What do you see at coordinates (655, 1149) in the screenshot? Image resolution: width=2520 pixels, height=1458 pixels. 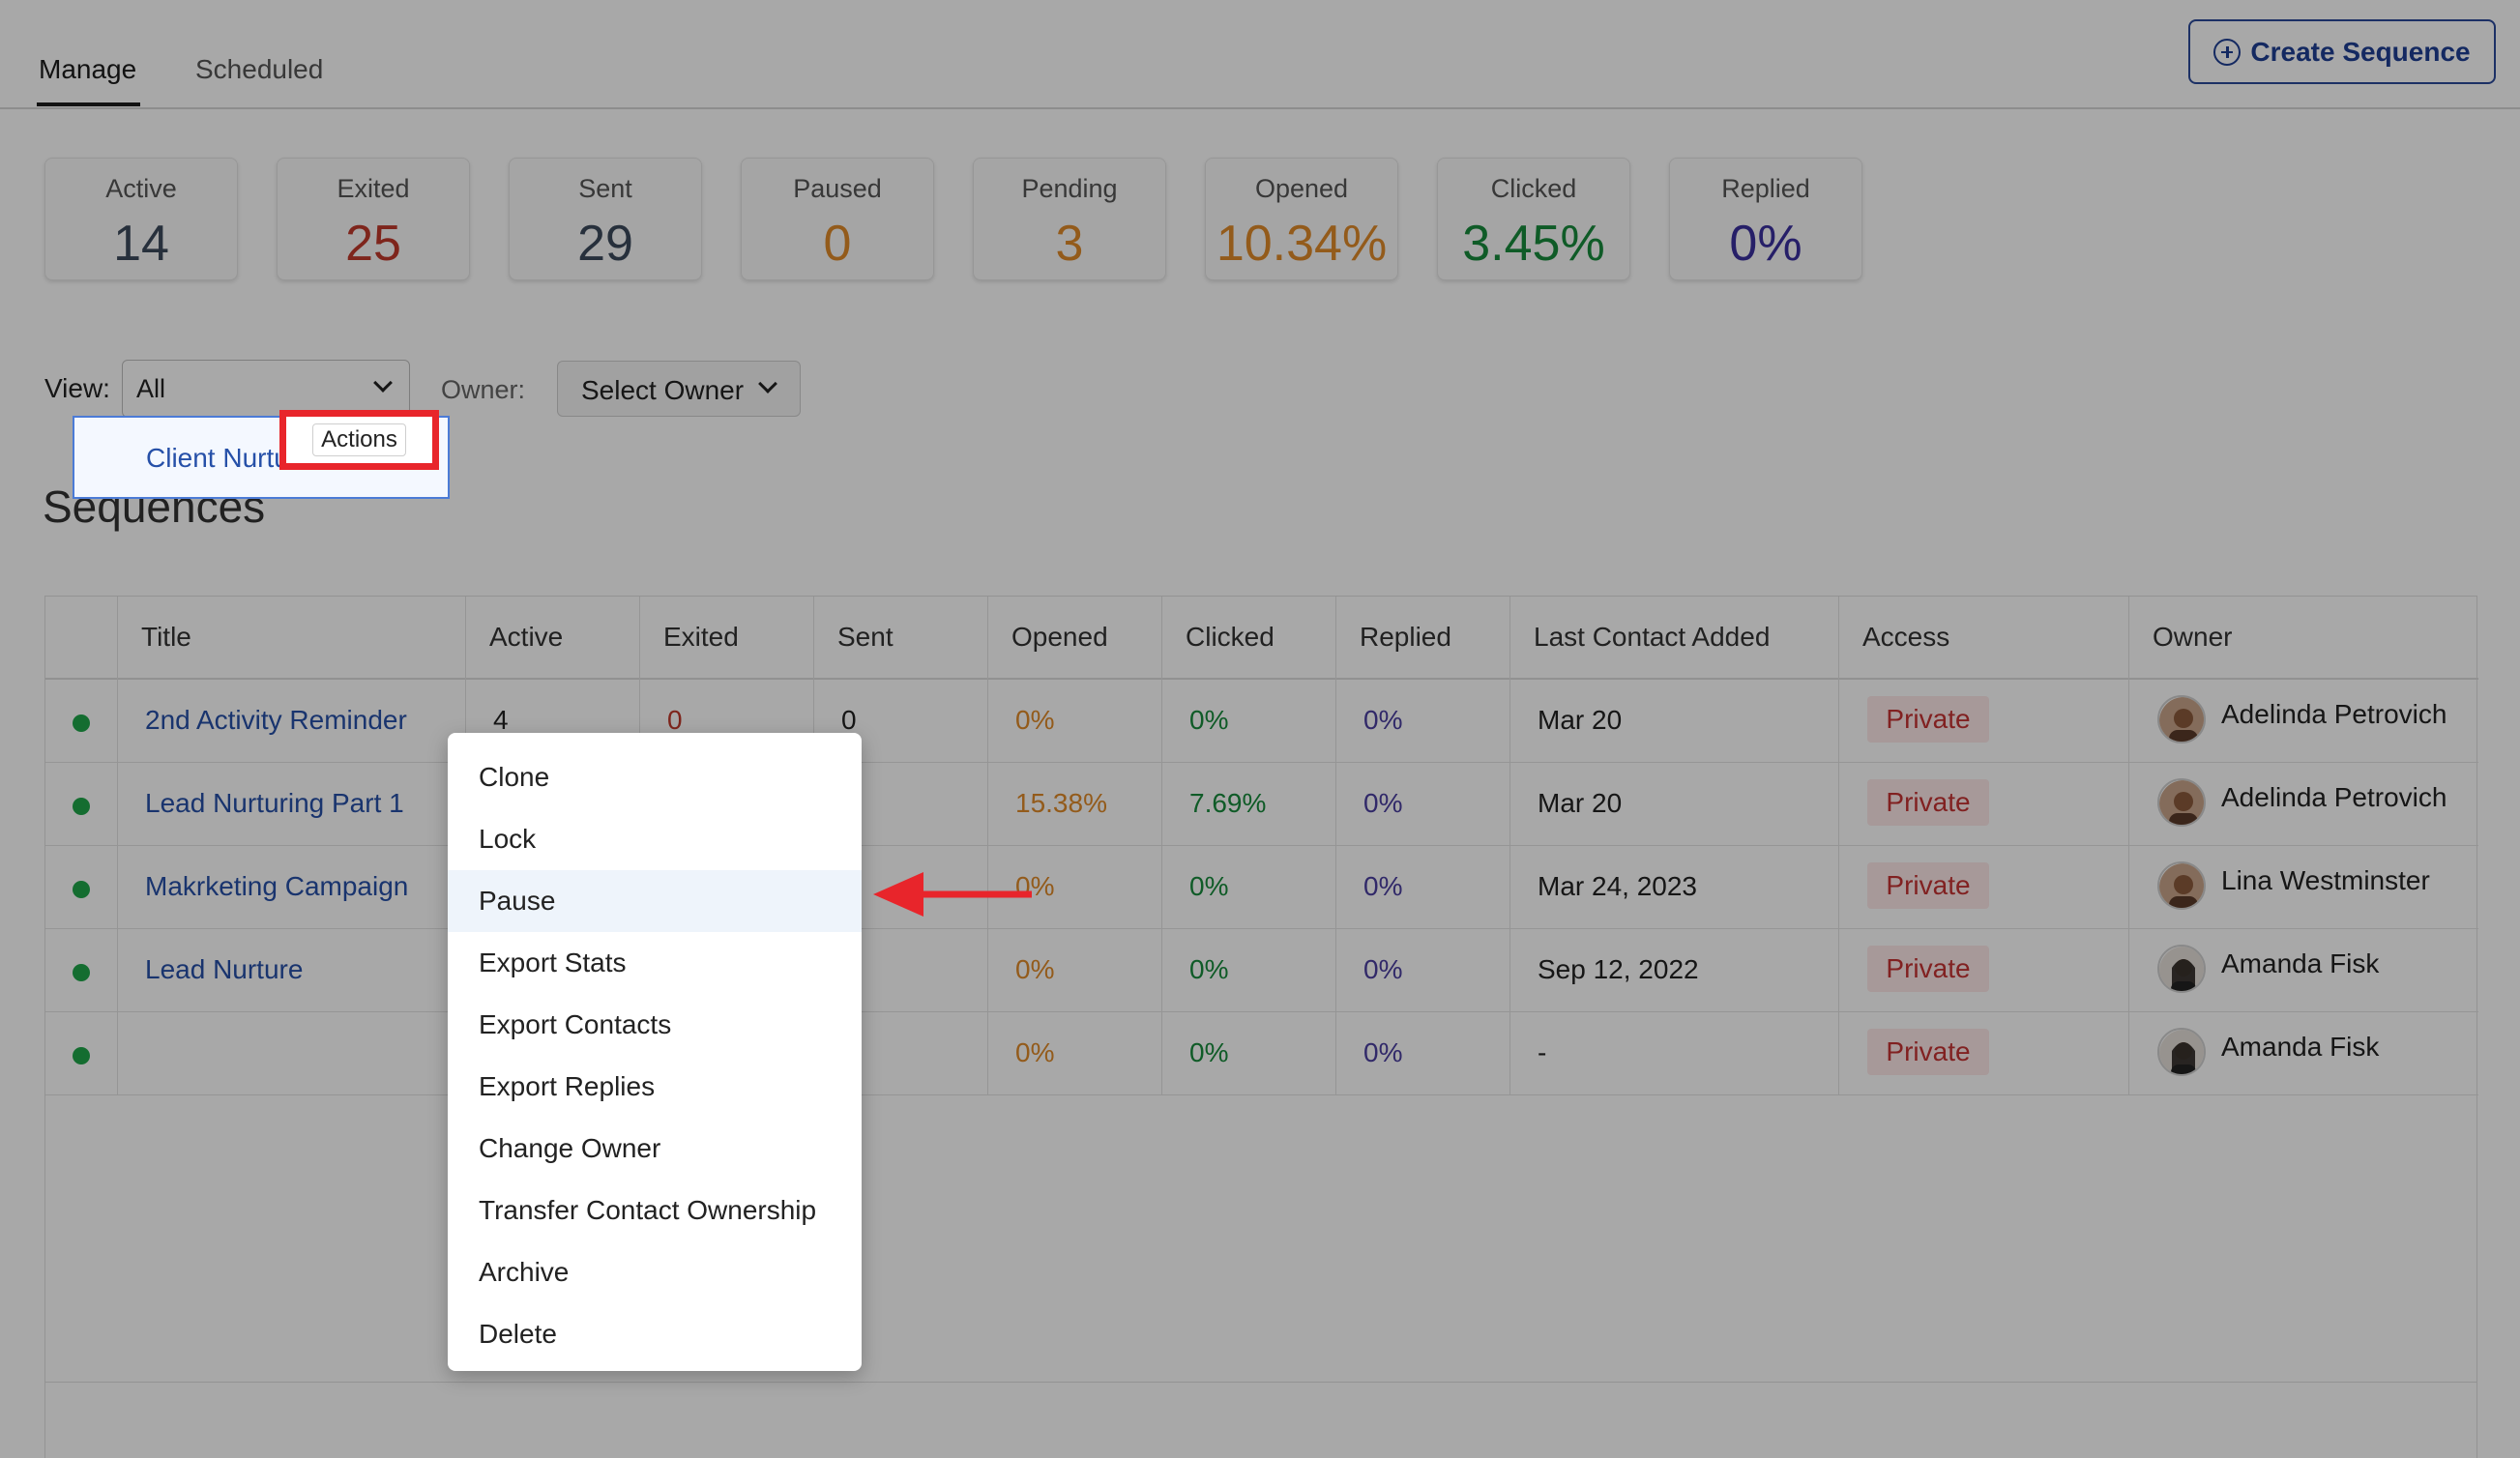 I see `menu-item-change-owner: Change Owner` at bounding box center [655, 1149].